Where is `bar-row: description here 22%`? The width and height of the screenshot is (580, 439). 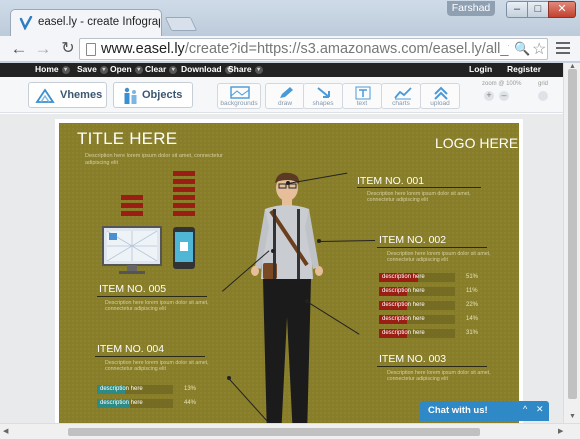 bar-row: description here 22% is located at coordinates (428, 305).